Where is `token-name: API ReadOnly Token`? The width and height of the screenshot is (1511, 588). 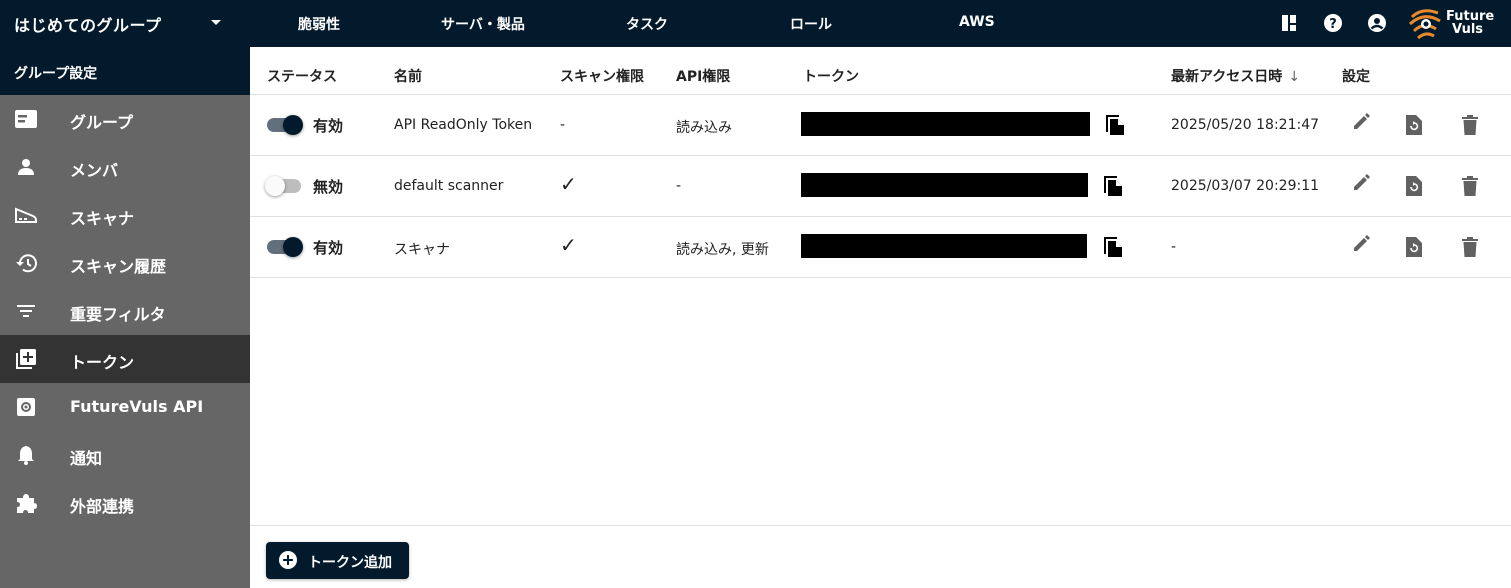 token-name: API ReadOnly Token is located at coordinates (463, 125).